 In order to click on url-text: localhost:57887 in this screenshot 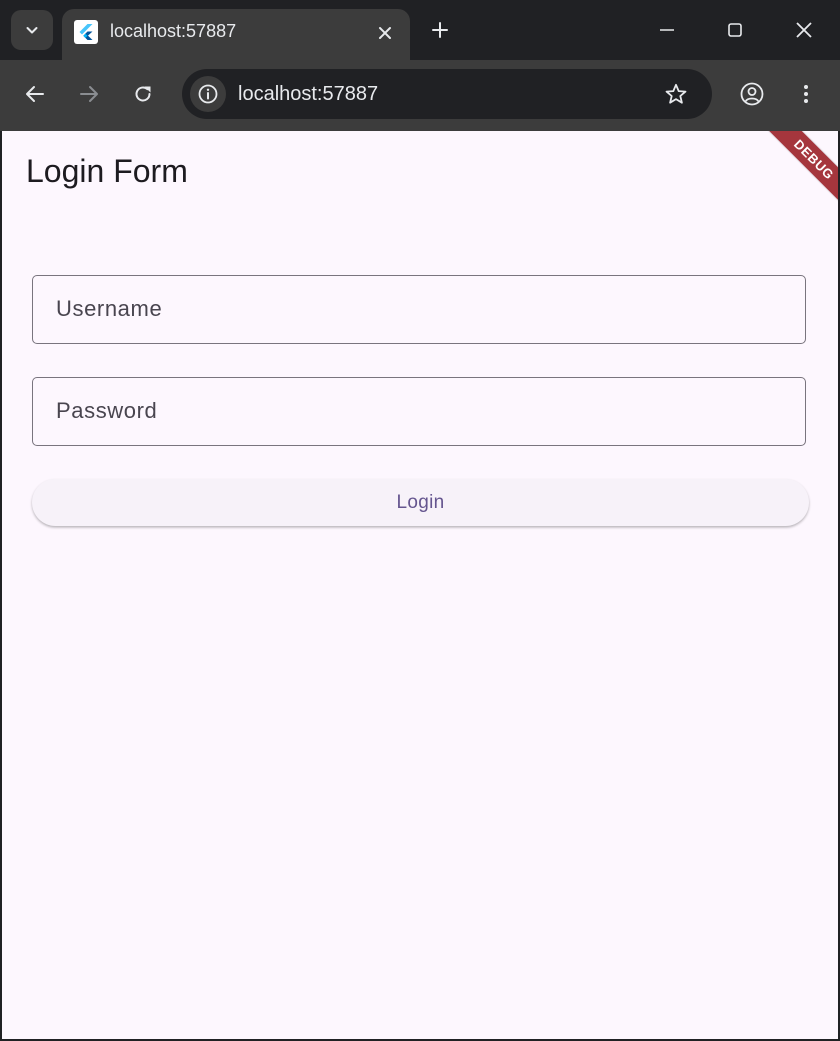, I will do `click(308, 94)`.